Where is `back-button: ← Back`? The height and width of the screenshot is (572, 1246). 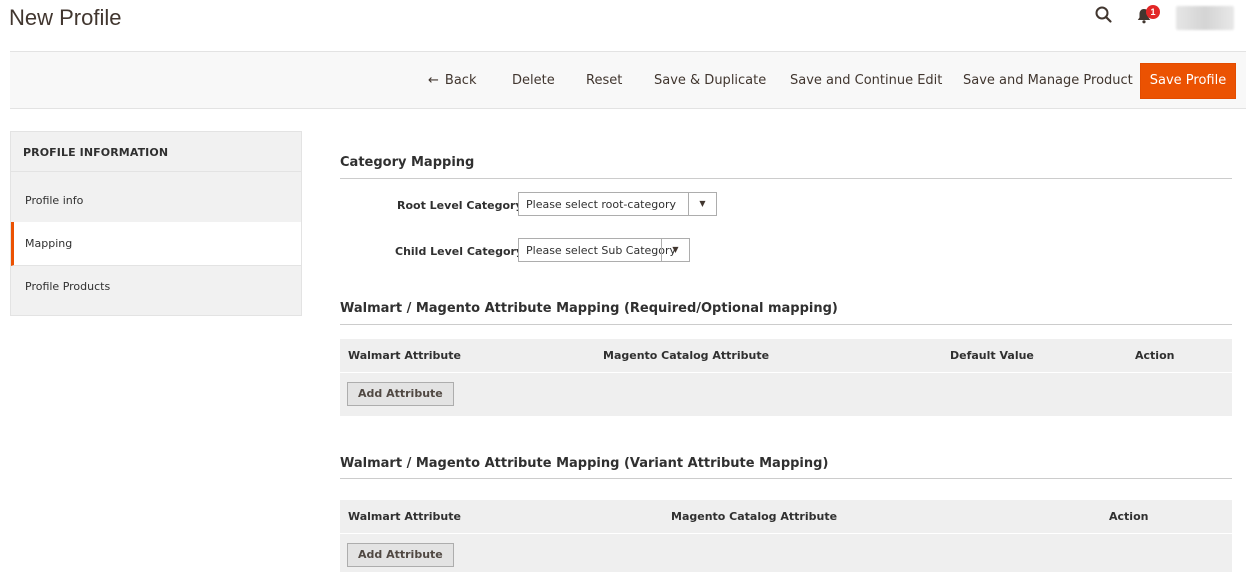 back-button: ← Back is located at coordinates (452, 80).